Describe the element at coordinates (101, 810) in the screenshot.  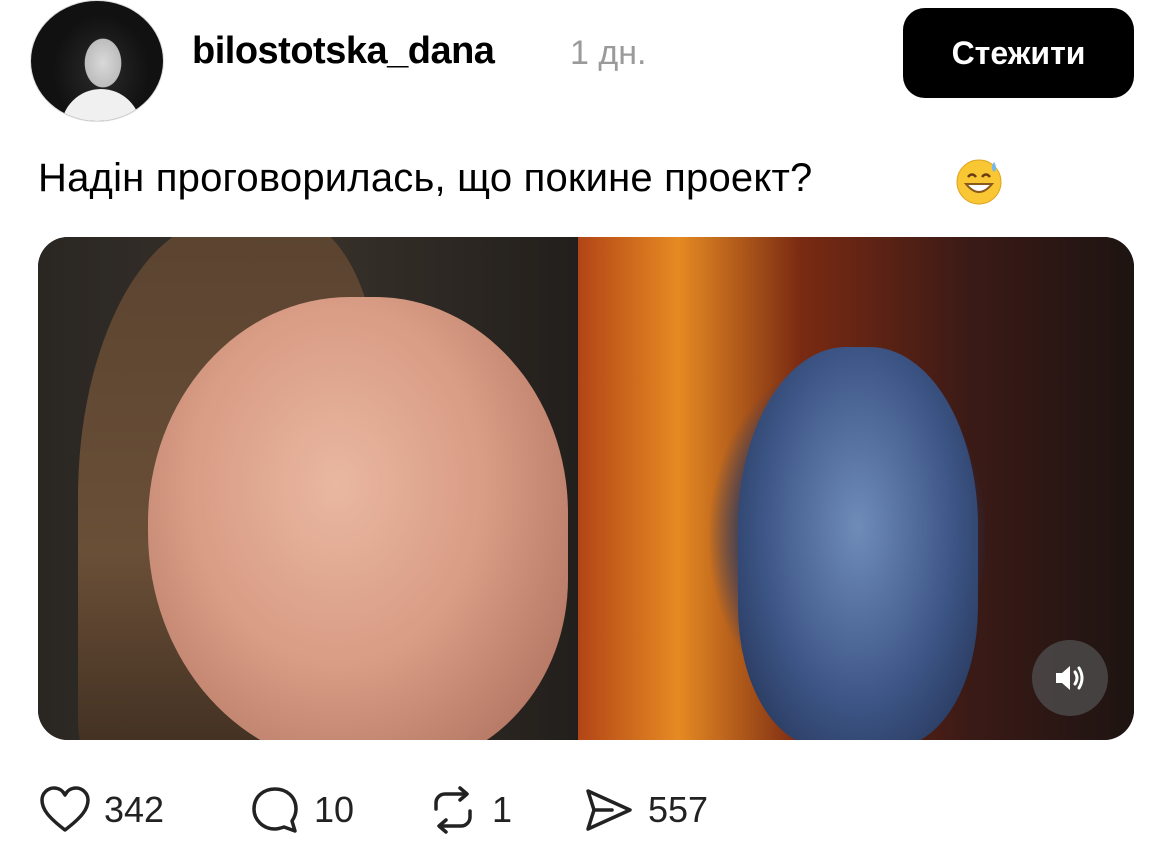
I see `like-button: 342` at that location.